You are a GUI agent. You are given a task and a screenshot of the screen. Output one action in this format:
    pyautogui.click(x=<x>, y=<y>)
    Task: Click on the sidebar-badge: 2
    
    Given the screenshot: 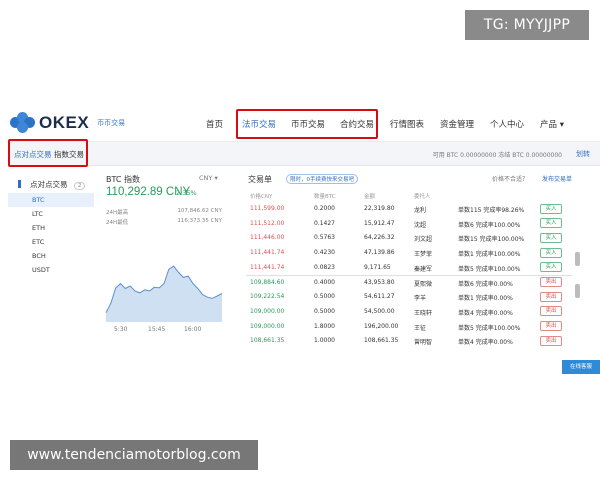 What is the action you would take?
    pyautogui.click(x=79, y=186)
    